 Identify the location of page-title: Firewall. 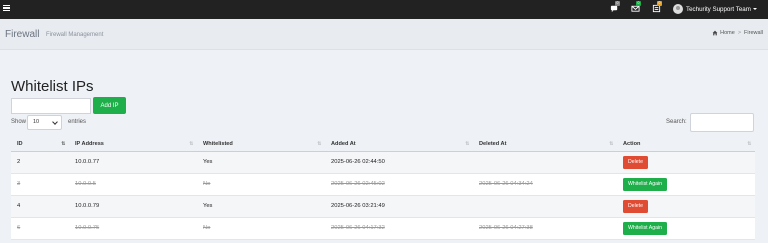
(22, 34).